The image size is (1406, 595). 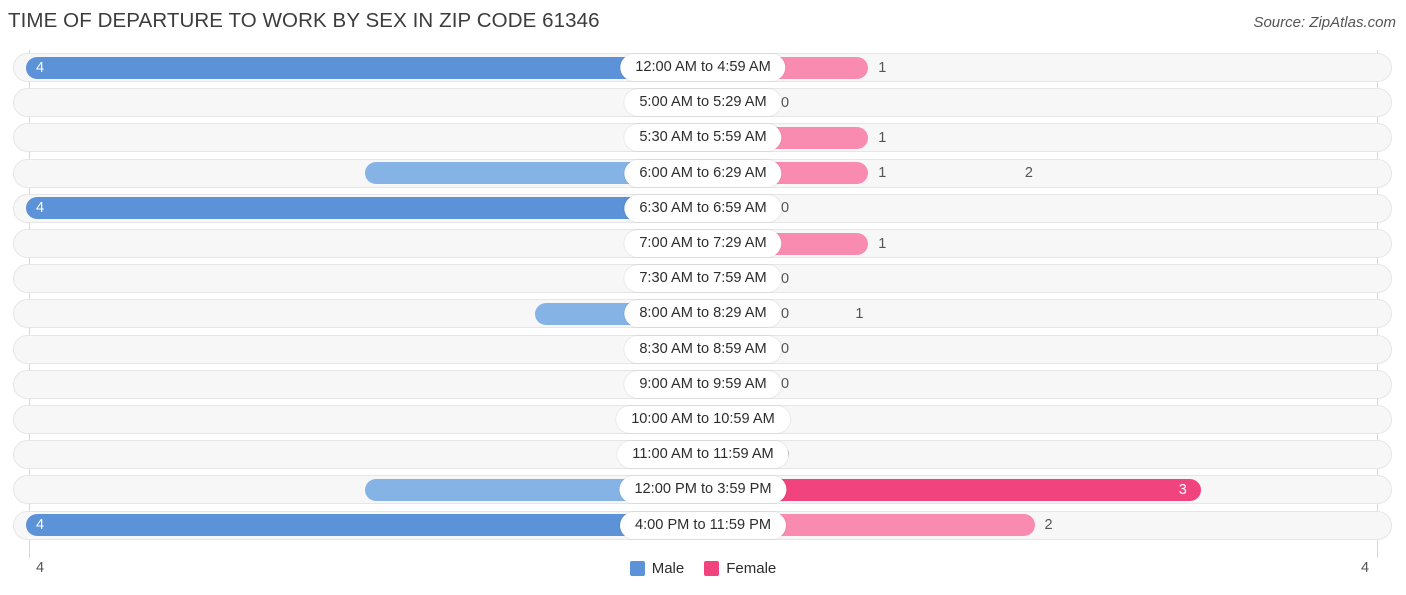 What do you see at coordinates (1324, 22) in the screenshot?
I see `source-attribution: Source: ZipAtlas.com` at bounding box center [1324, 22].